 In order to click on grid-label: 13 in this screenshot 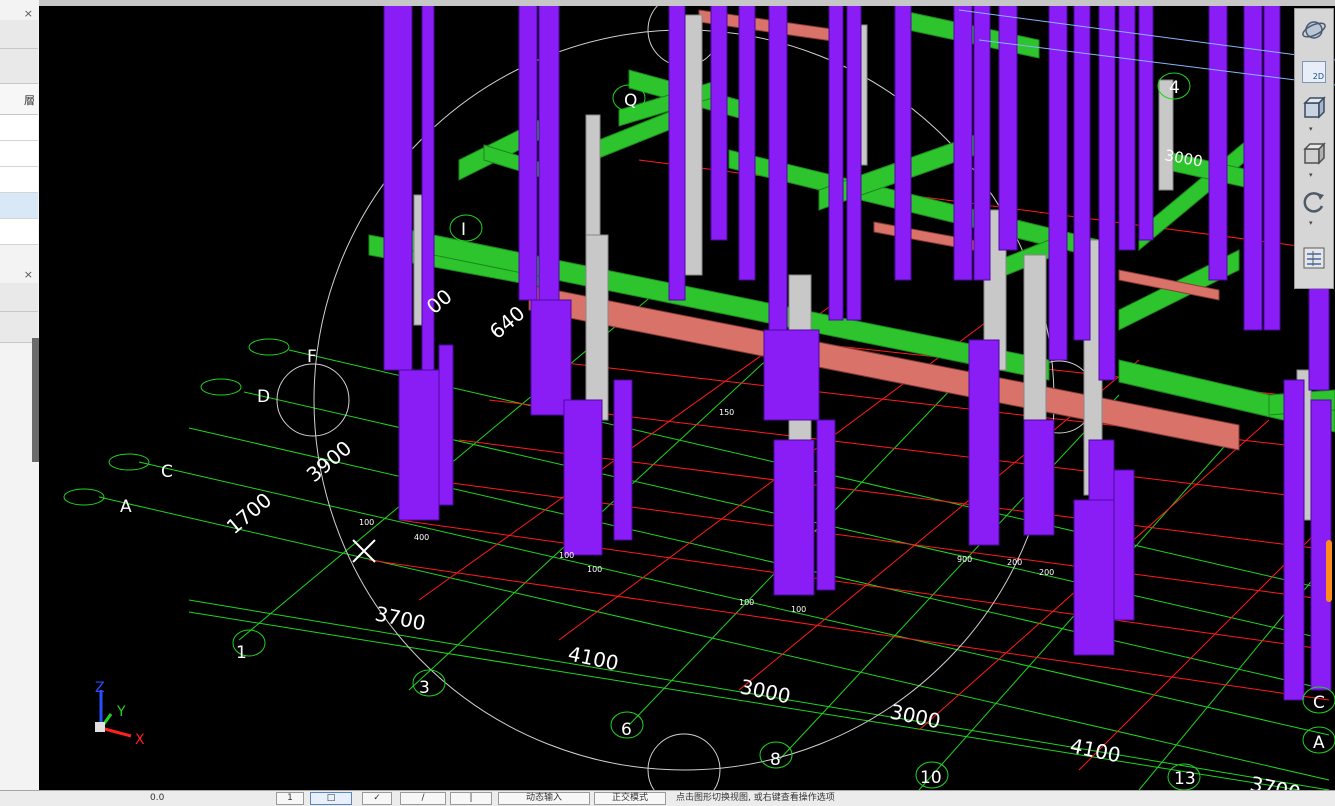, I will do `click(1185, 779)`.